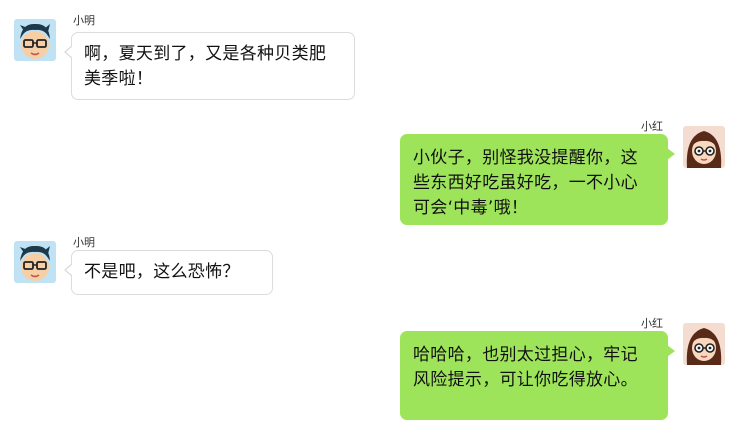 Image resolution: width=742 pixels, height=432 pixels. I want to click on message-bubble: 哈哈哈，也别太过担心，牢记风险提示，可让你吃得放心。, so click(537, 375).